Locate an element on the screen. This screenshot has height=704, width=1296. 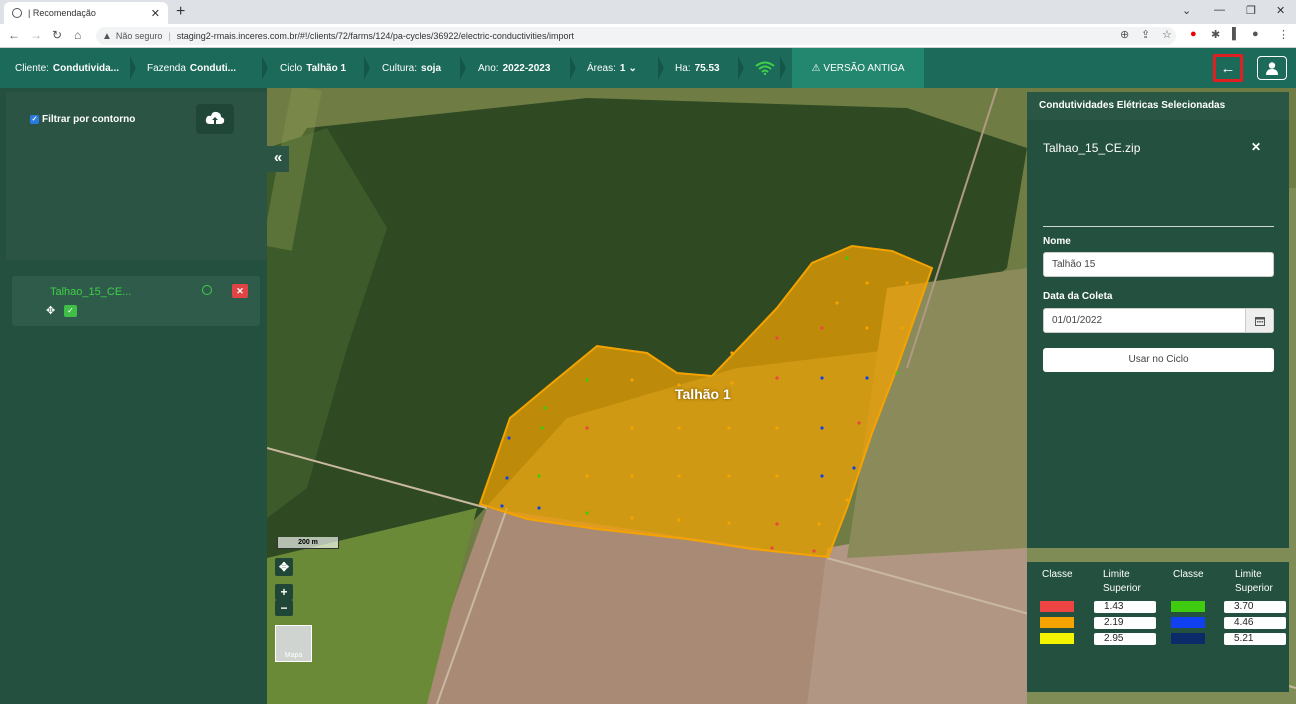
upload-button is located at coordinates (215, 119).